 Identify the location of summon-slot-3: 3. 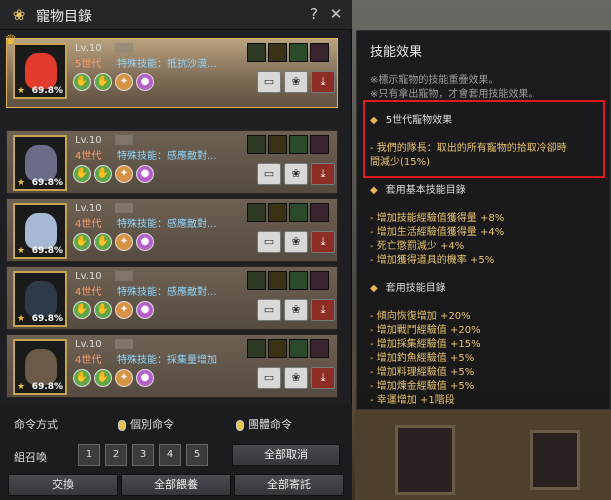
(143, 455).